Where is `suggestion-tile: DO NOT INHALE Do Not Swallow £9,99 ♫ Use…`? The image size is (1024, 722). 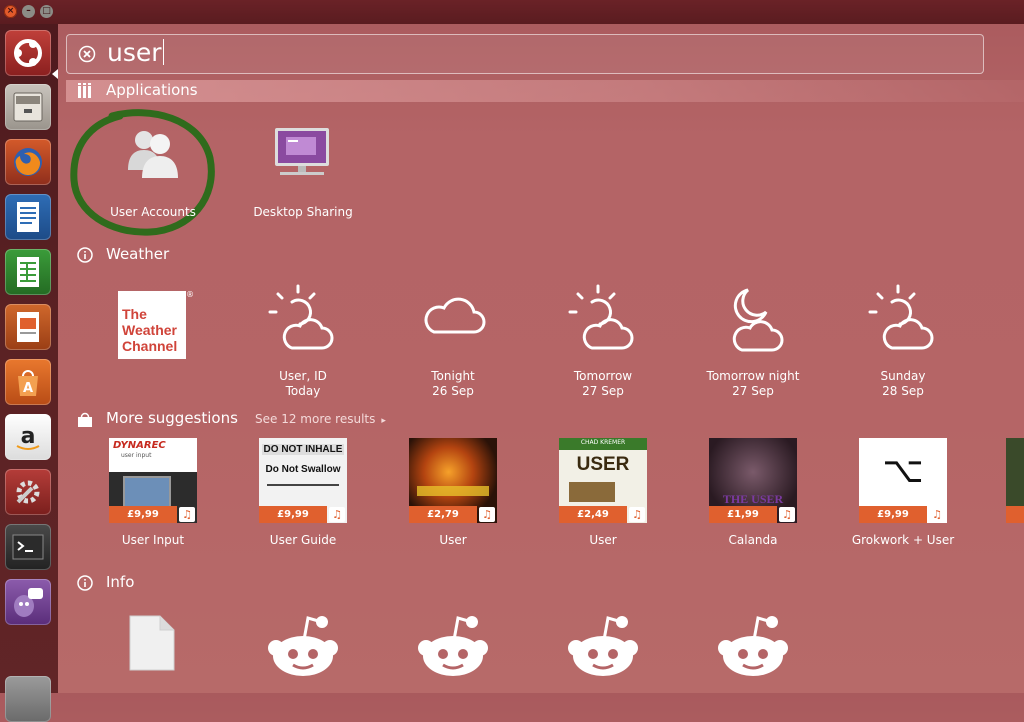
suggestion-tile: DO NOT INHALE Do Not Swallow £9,99 ♫ Use… is located at coordinates (303, 496).